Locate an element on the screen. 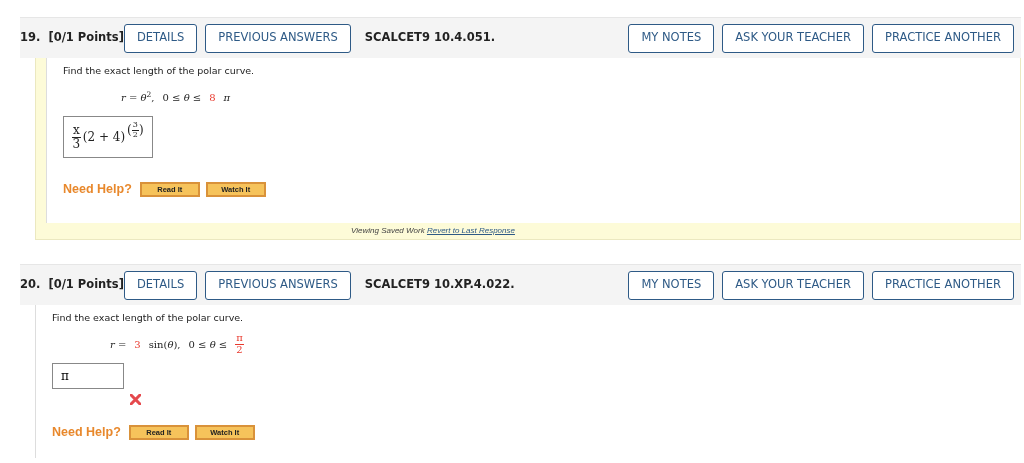  fraction: π 2 is located at coordinates (239, 344).